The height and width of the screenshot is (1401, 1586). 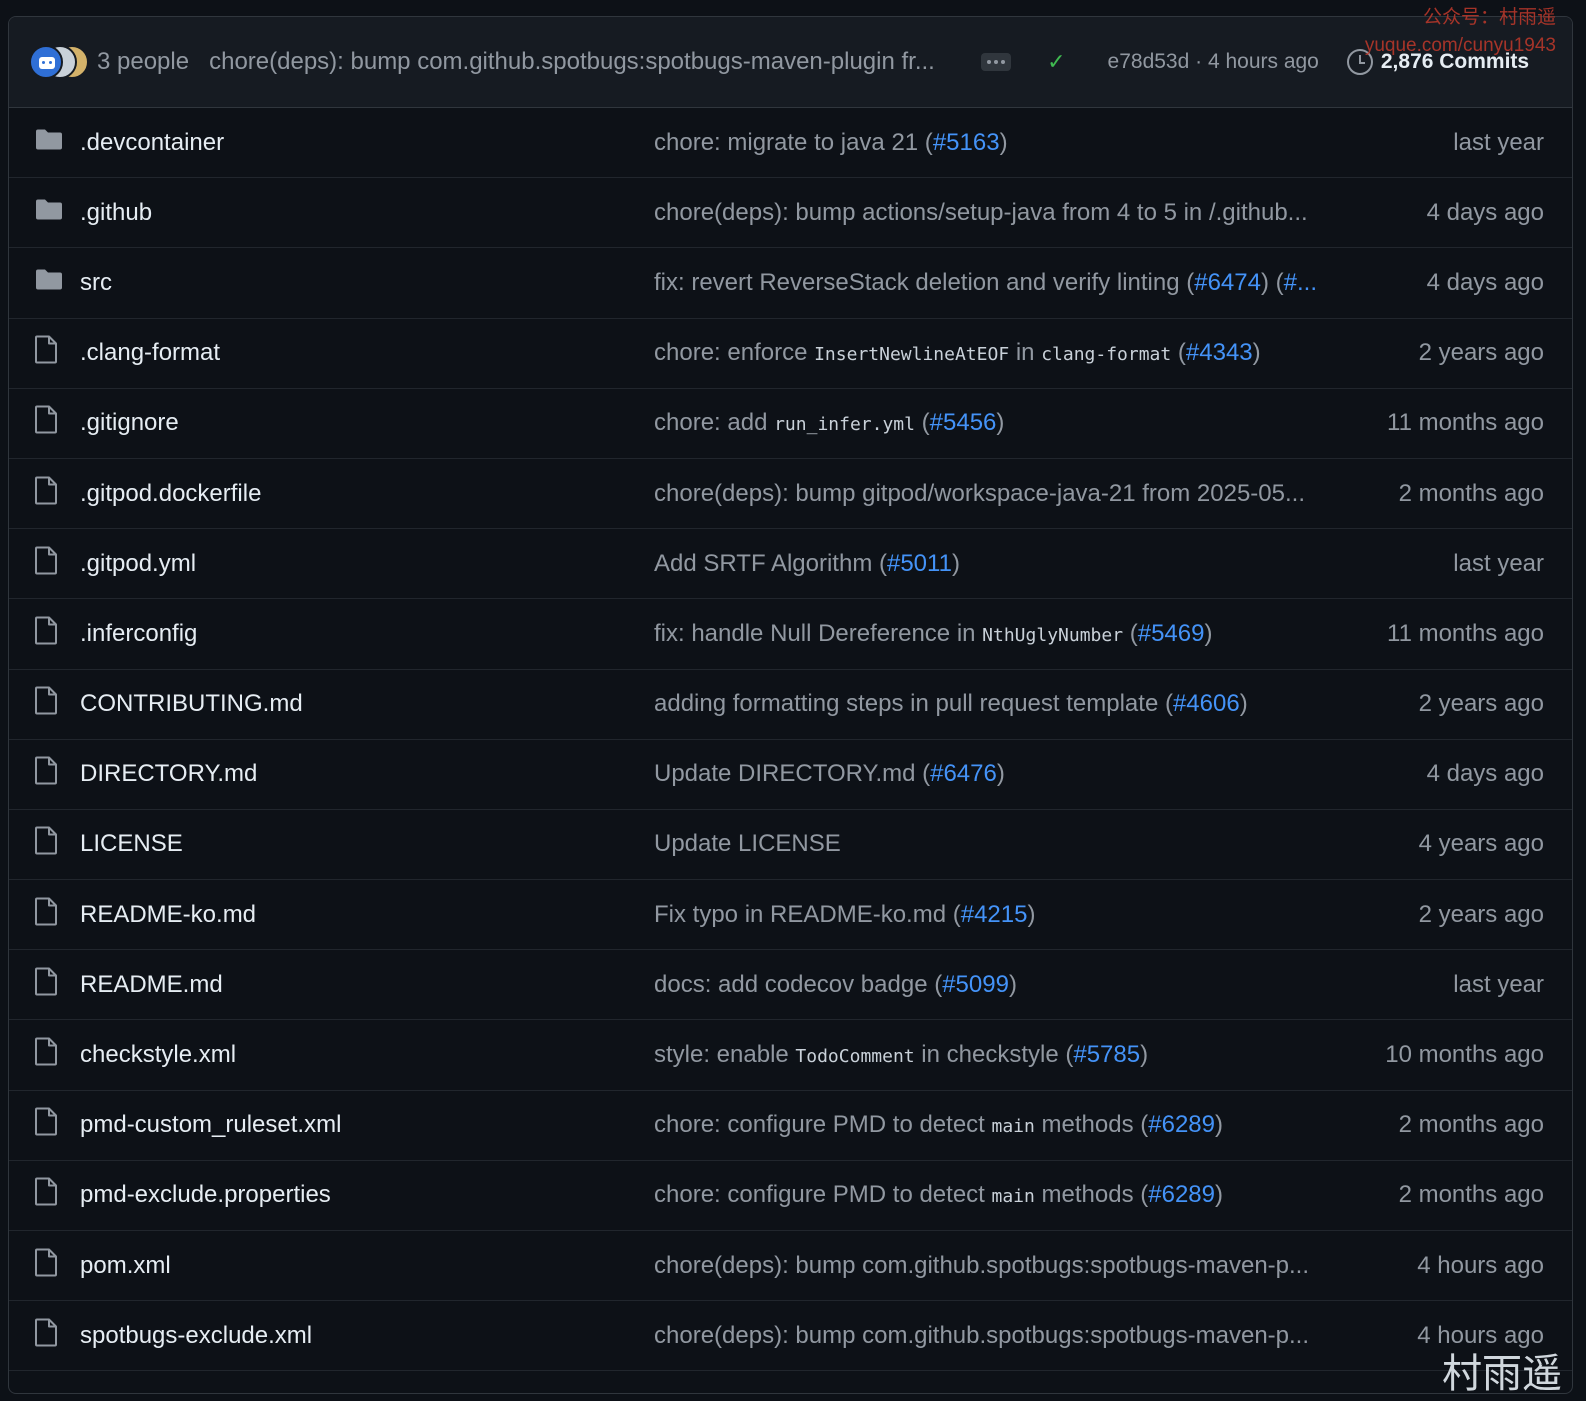 What do you see at coordinates (996, 62) in the screenshot?
I see `expand-commit-button` at bounding box center [996, 62].